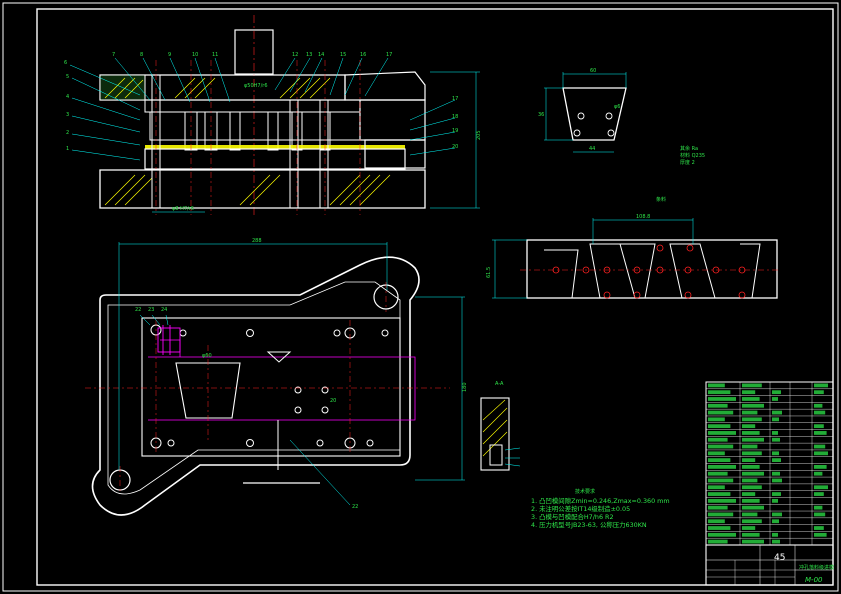 Image resolution: width=841 pixels, height=594 pixels. I want to click on svg-text: φ50H7/r6, so click(256, 86).